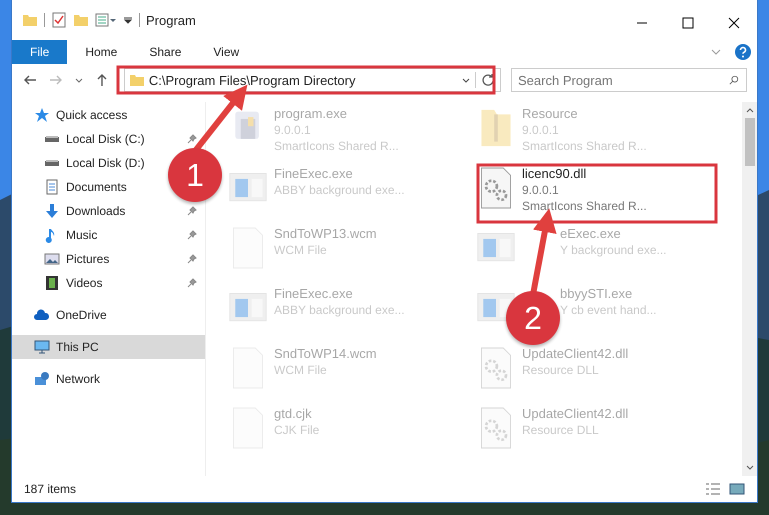  What do you see at coordinates (85, 211) in the screenshot?
I see `sidebar-item: Downloads` at bounding box center [85, 211].